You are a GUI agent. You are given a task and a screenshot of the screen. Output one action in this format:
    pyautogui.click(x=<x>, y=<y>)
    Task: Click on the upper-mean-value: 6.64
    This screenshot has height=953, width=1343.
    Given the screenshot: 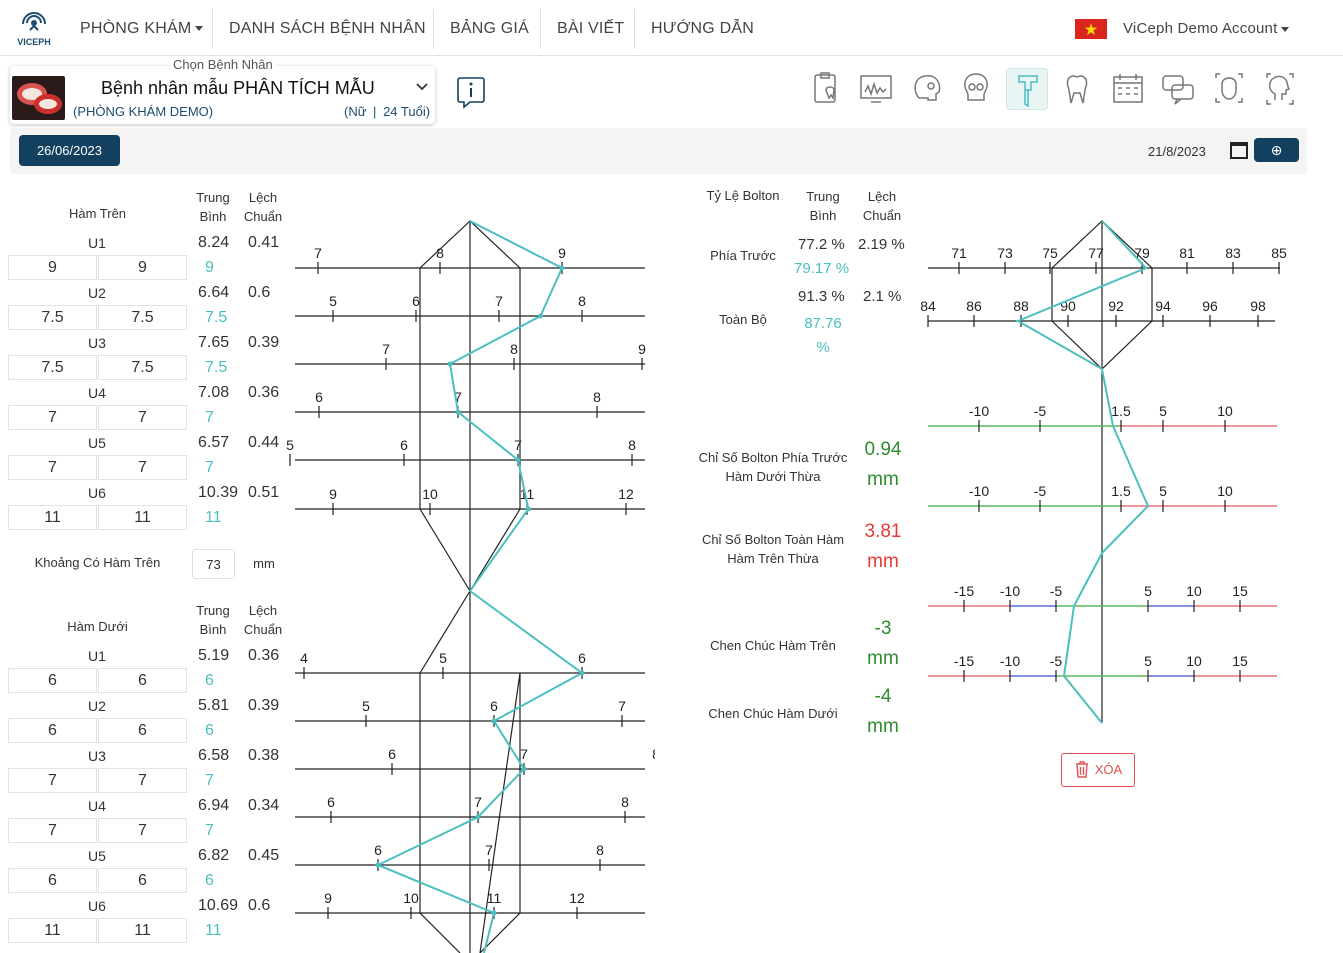 What is the action you would take?
    pyautogui.click(x=214, y=292)
    